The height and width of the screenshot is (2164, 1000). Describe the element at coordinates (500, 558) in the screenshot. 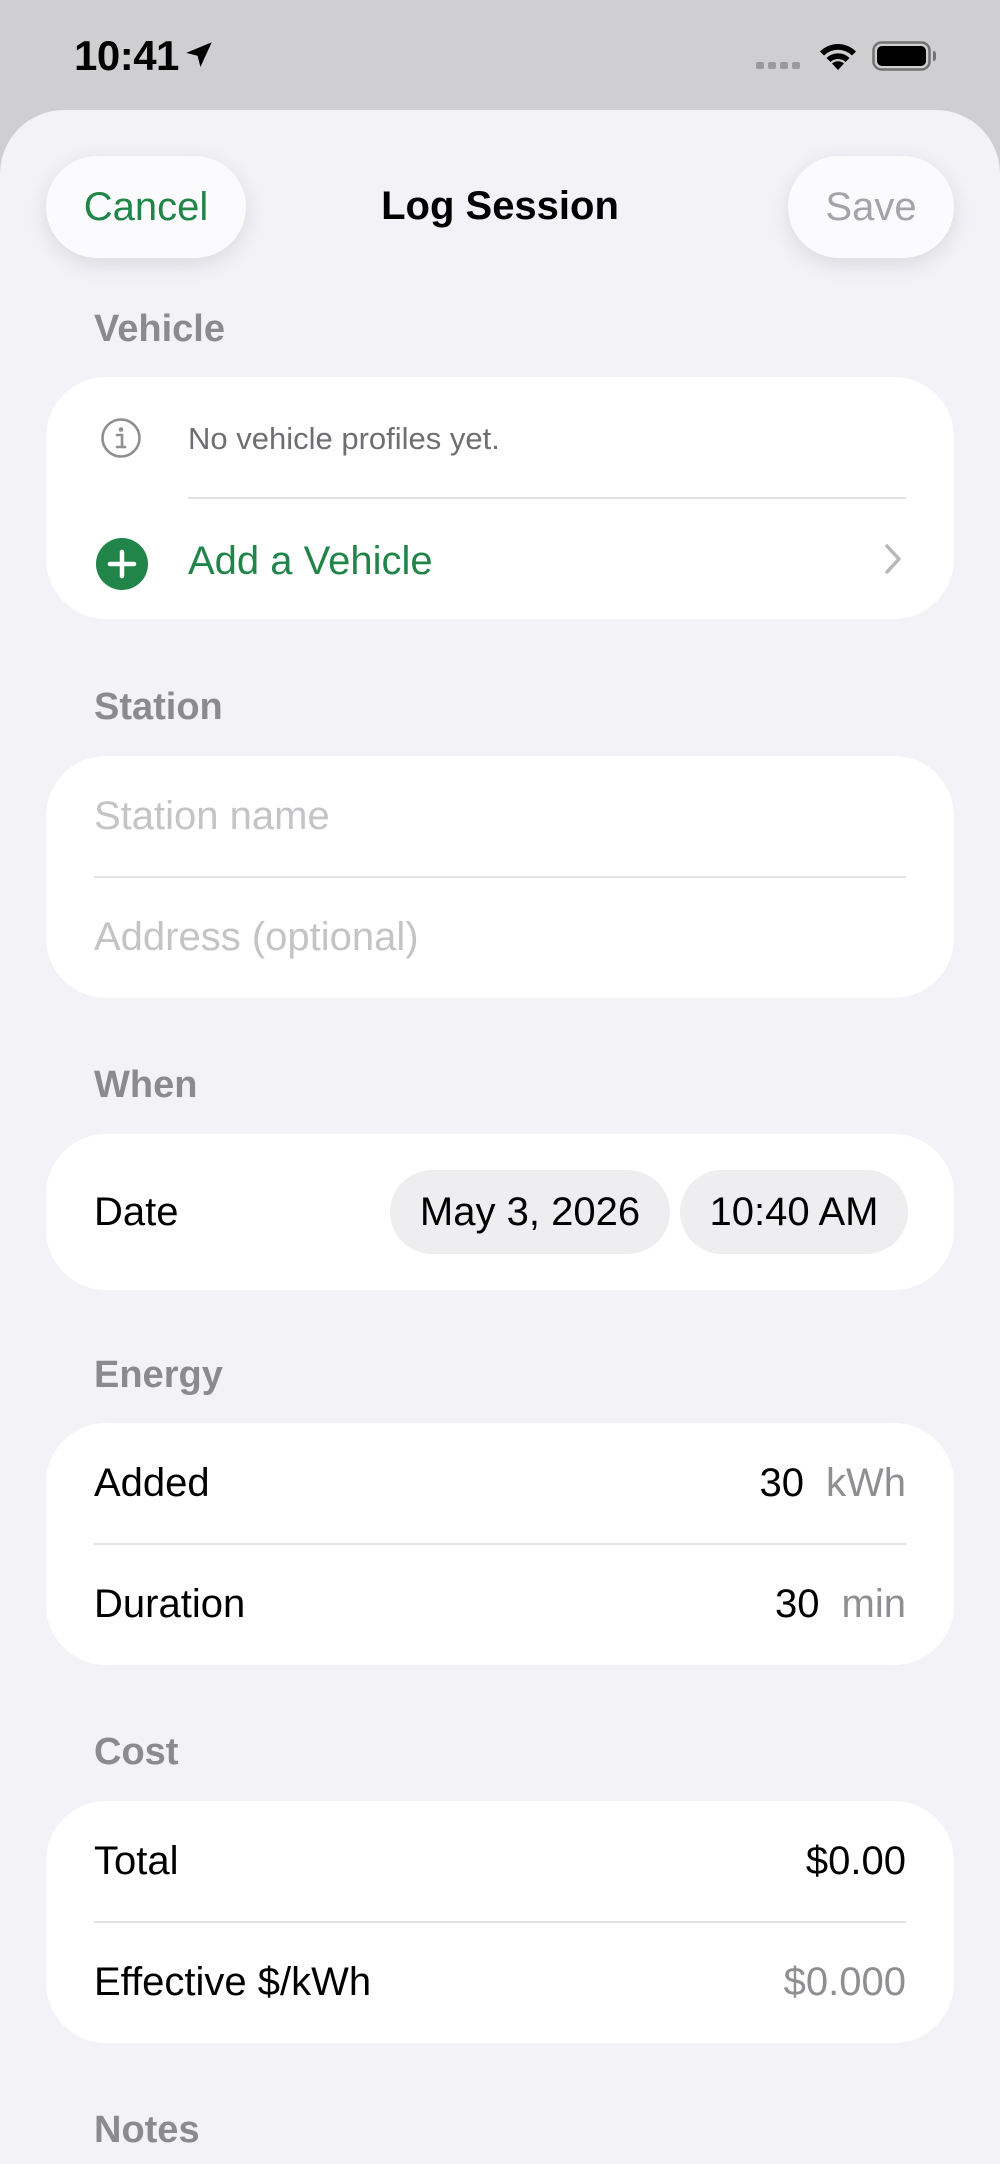

I see `add-vehicle-row: Add a Vehicle` at that location.